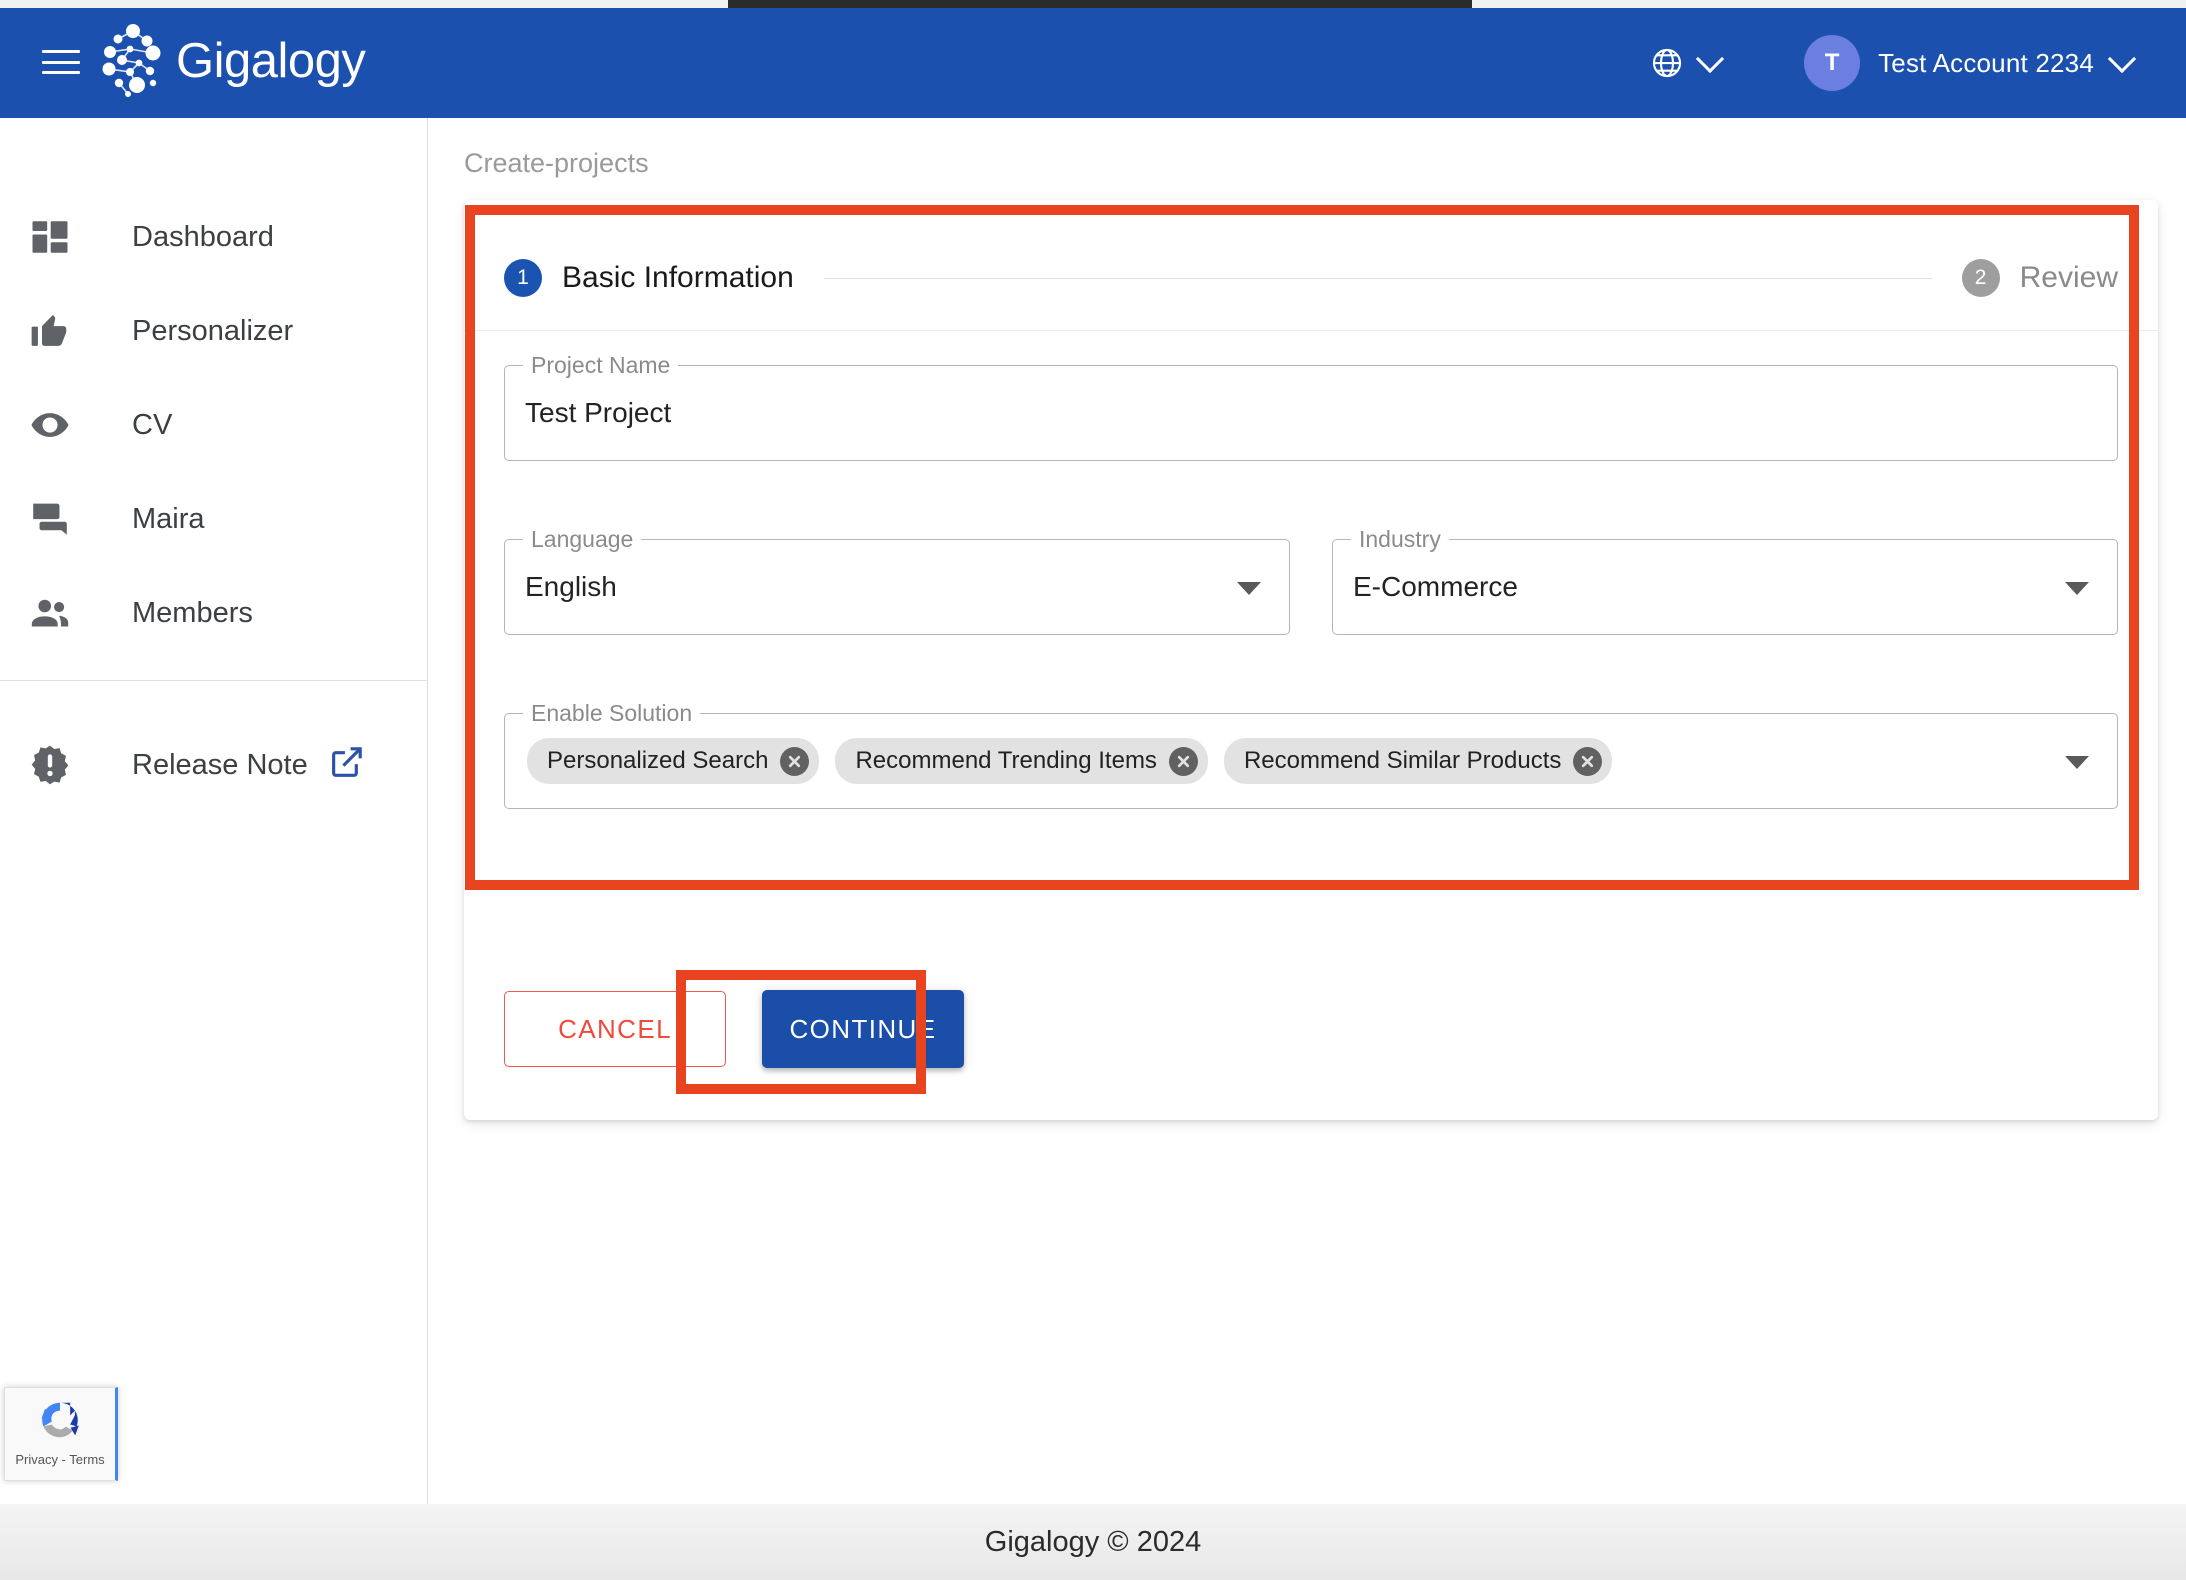  I want to click on continue-button: CONTINUE, so click(863, 1029).